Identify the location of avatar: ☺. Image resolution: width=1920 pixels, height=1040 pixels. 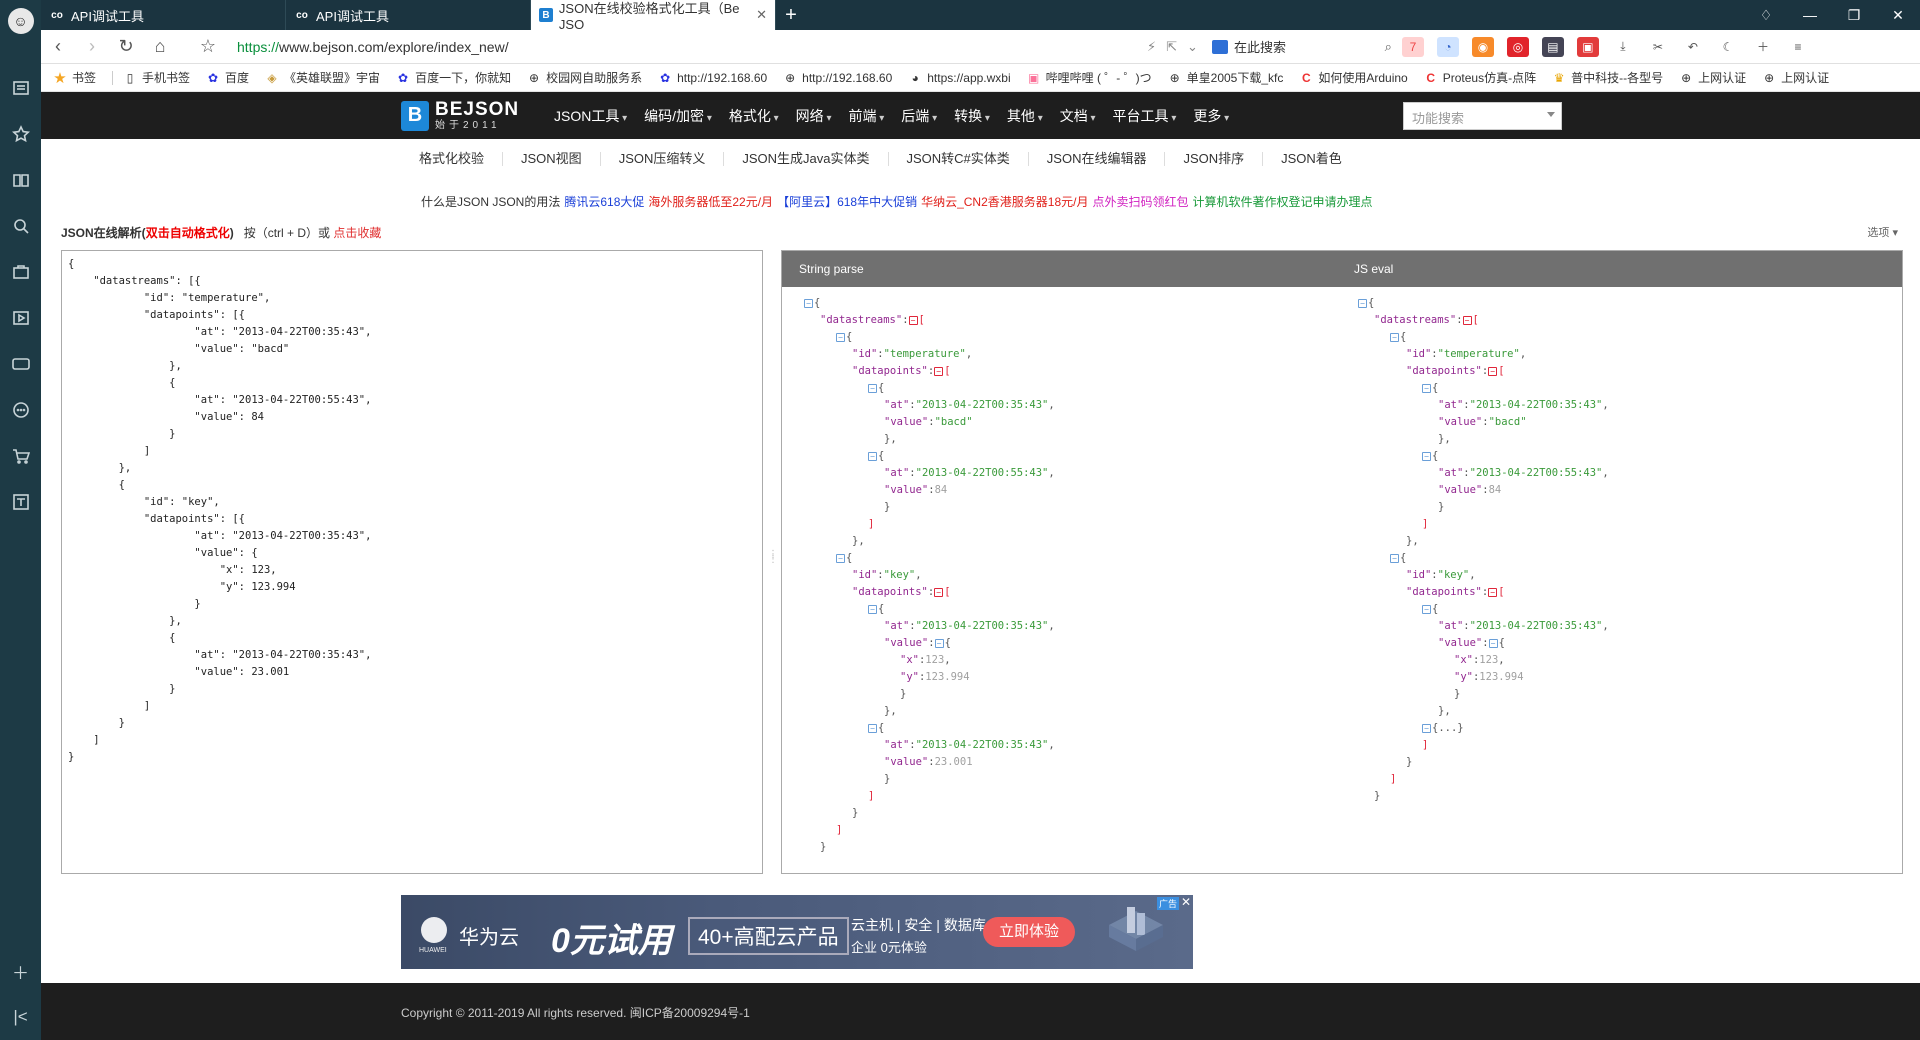
(20, 20).